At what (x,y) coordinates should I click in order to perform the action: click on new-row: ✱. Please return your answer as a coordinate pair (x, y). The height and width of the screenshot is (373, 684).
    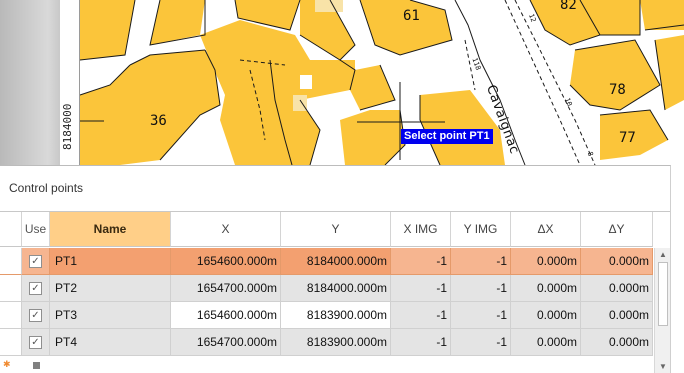
    Looking at the image, I should click on (326, 364).